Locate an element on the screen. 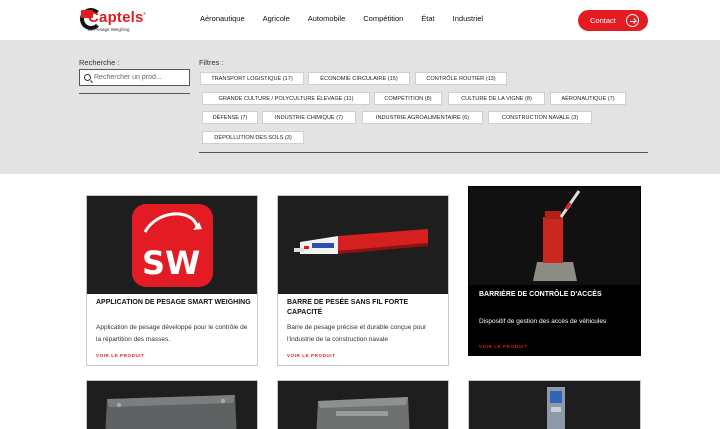 The height and width of the screenshot is (429, 720). filter-chip-controle-routier: CONTRÔLE ROUTIER (13) is located at coordinates (461, 78).